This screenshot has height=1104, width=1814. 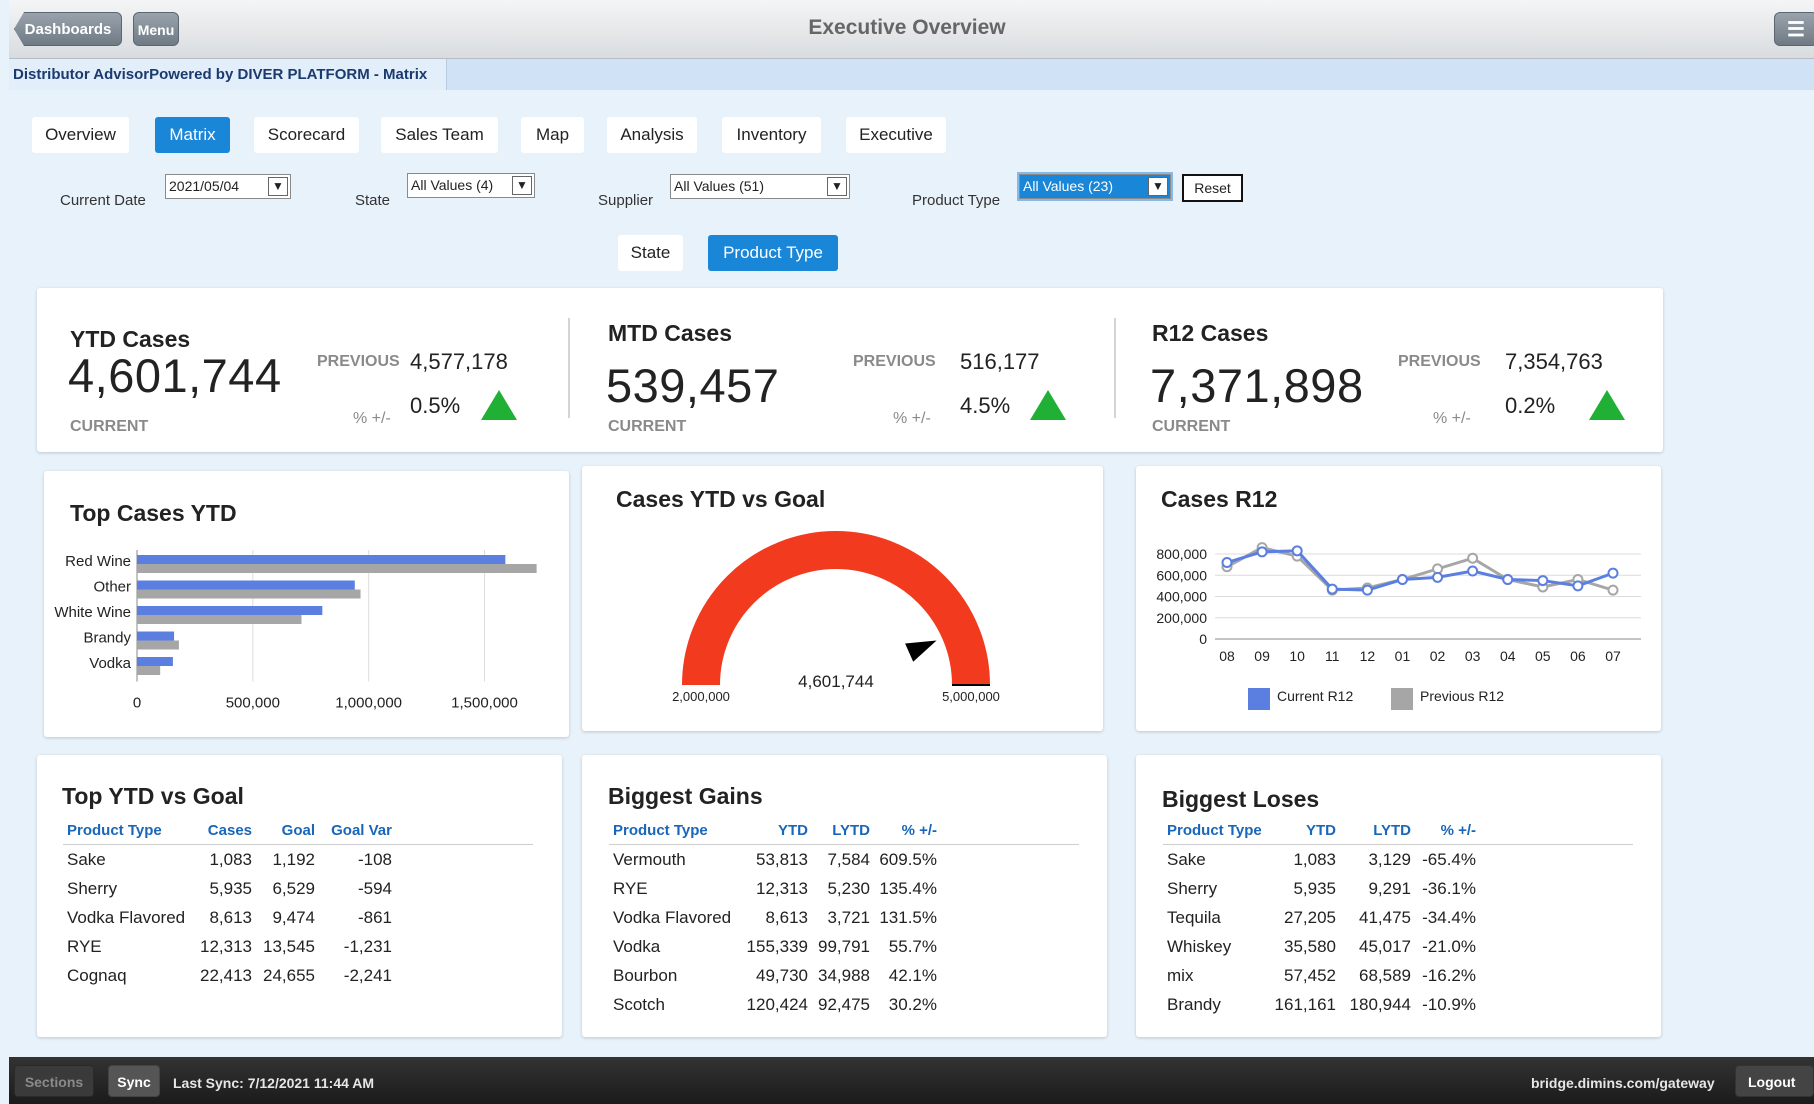 What do you see at coordinates (1368, 656) in the screenshot?
I see `x-tick-label: 12` at bounding box center [1368, 656].